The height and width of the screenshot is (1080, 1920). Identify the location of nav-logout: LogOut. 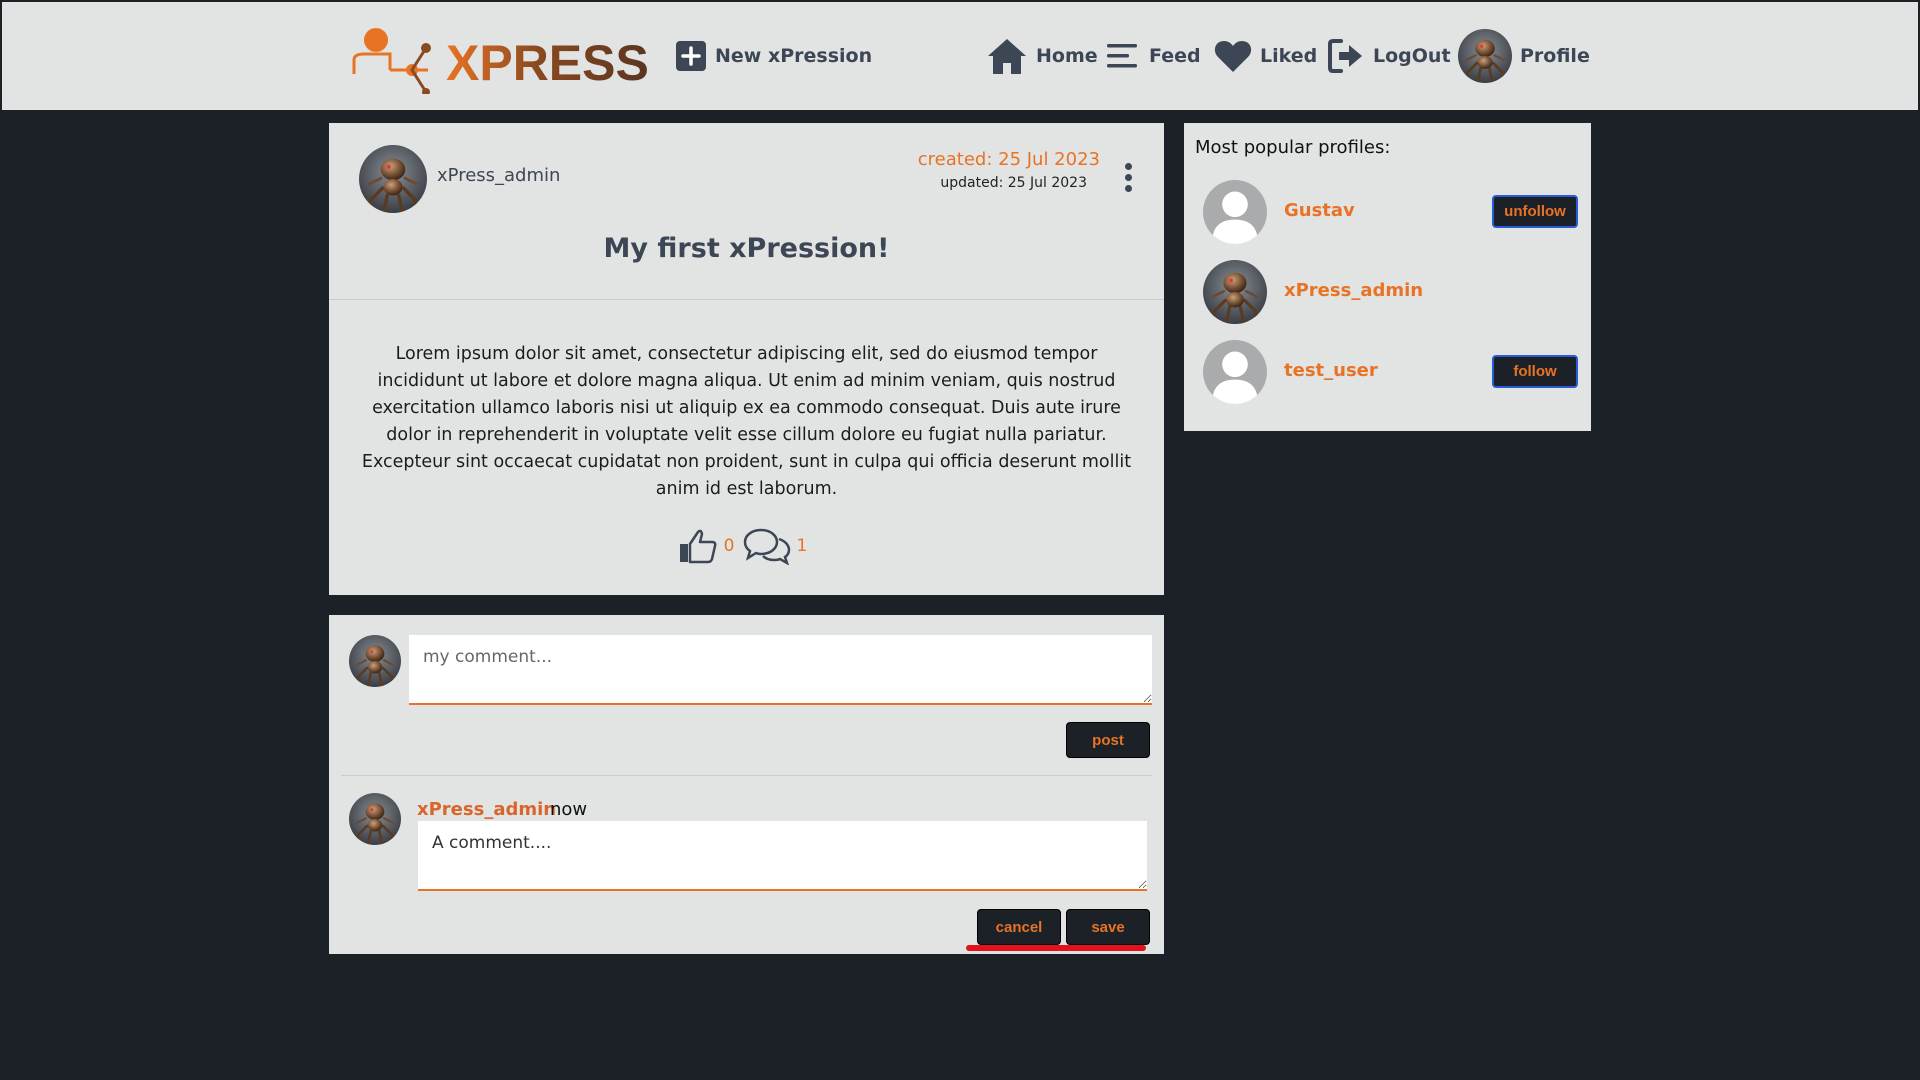
(1389, 56).